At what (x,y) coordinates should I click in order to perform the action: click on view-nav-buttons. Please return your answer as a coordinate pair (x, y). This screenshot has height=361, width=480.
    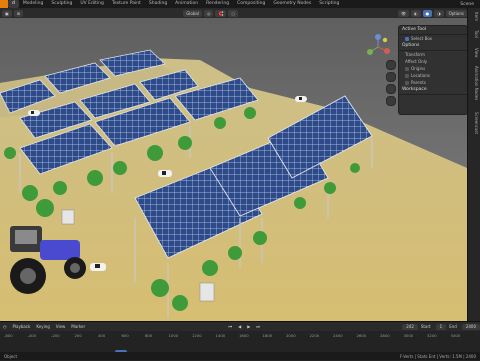
    Looking at the image, I should click on (391, 84).